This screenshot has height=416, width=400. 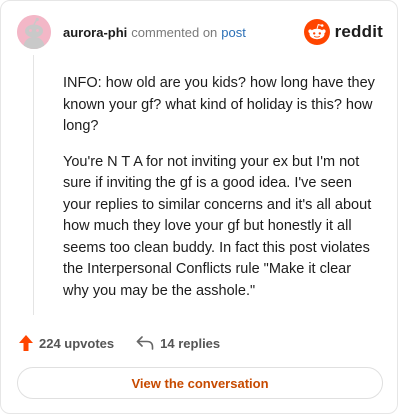 What do you see at coordinates (200, 383) in the screenshot?
I see `view-conversation-button: View the conversation` at bounding box center [200, 383].